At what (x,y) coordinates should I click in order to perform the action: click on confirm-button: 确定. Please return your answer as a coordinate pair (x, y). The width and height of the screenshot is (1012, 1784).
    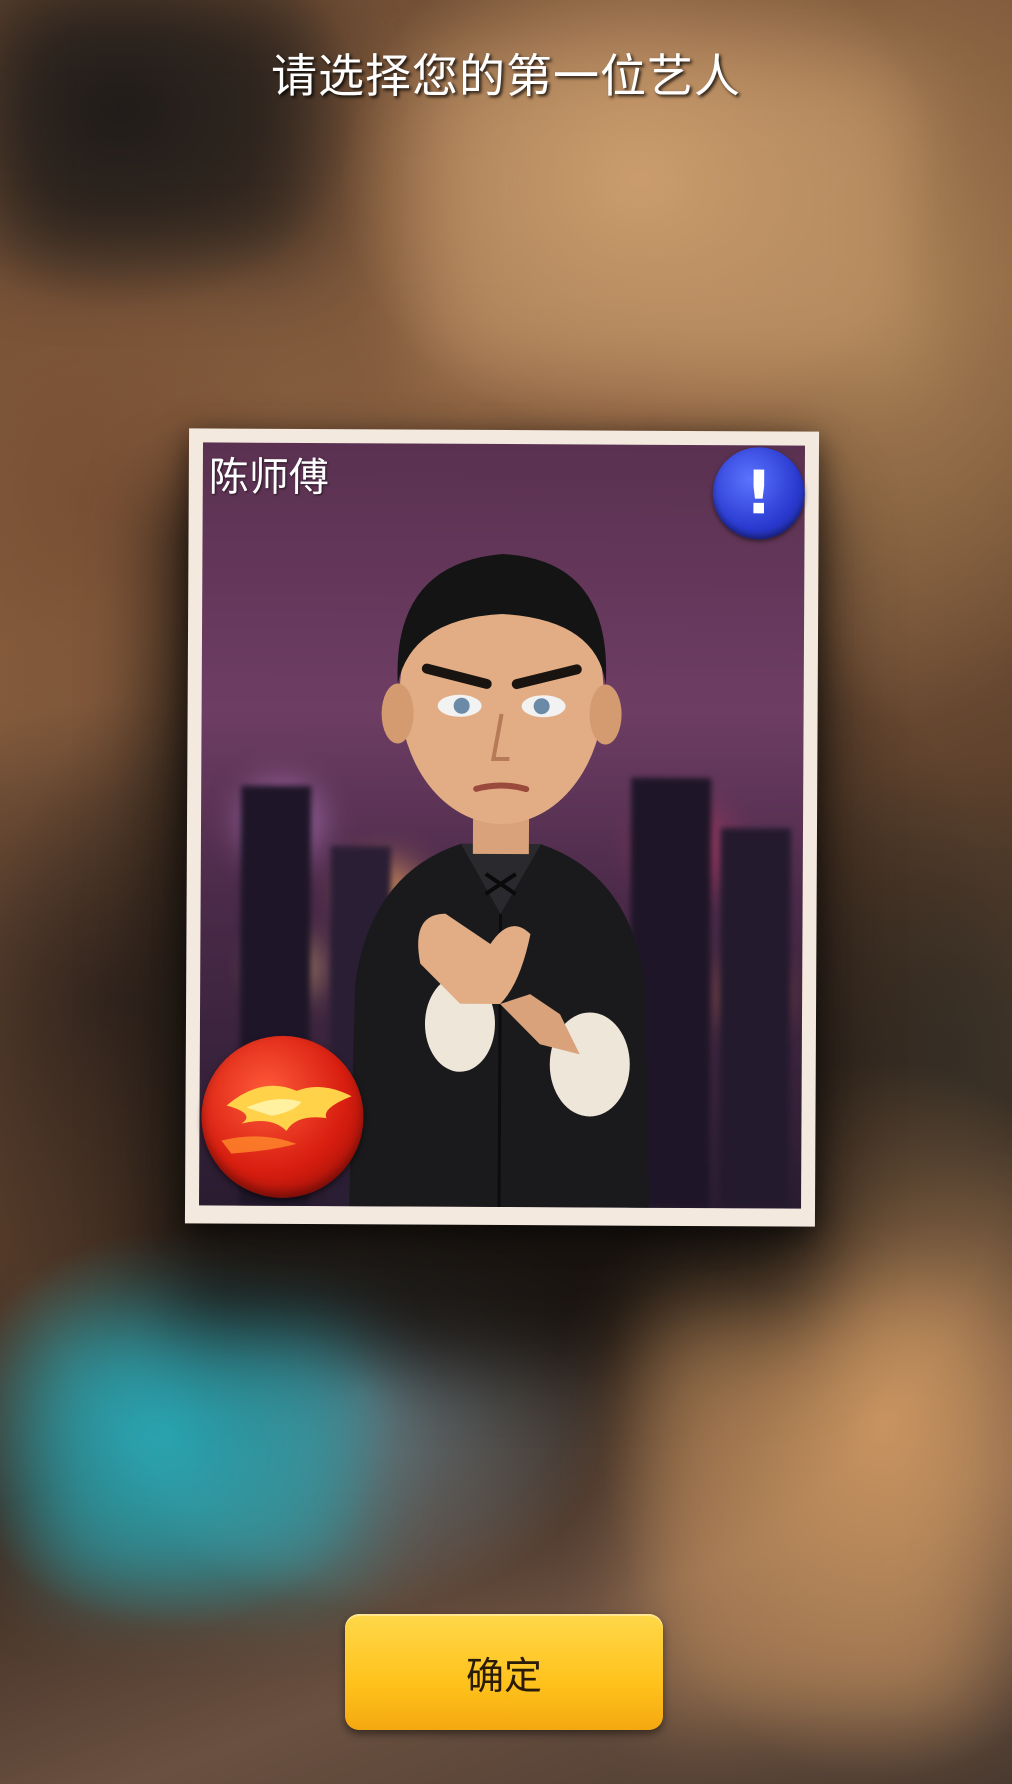
    Looking at the image, I should click on (504, 1672).